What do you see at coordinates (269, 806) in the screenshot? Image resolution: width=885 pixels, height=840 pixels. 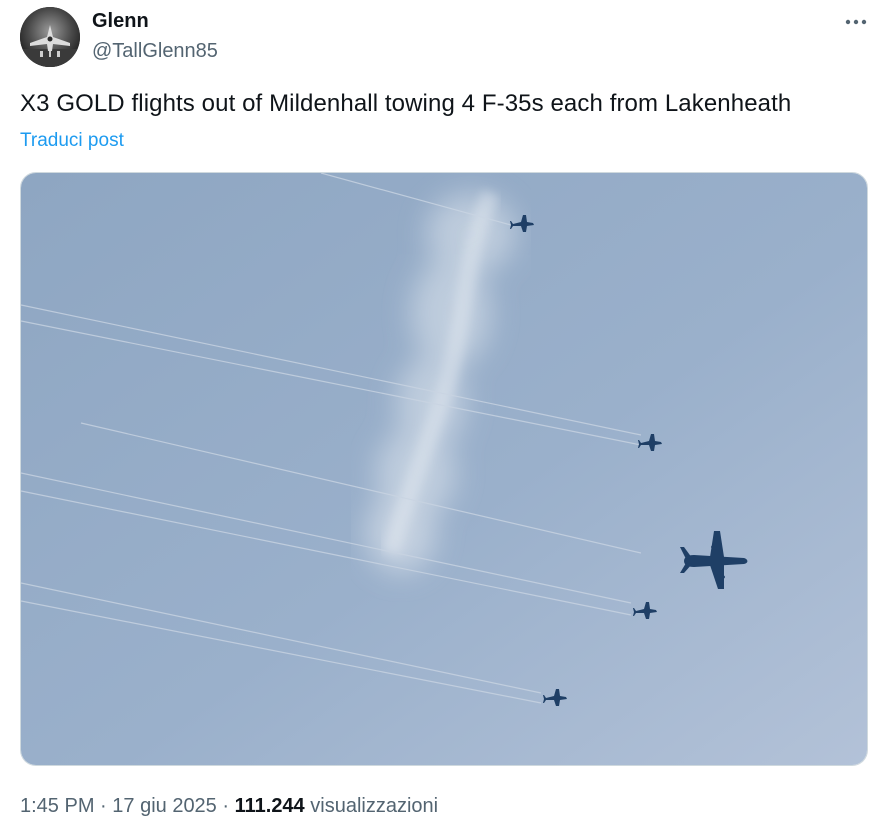 I see `views-count: 111.244` at bounding box center [269, 806].